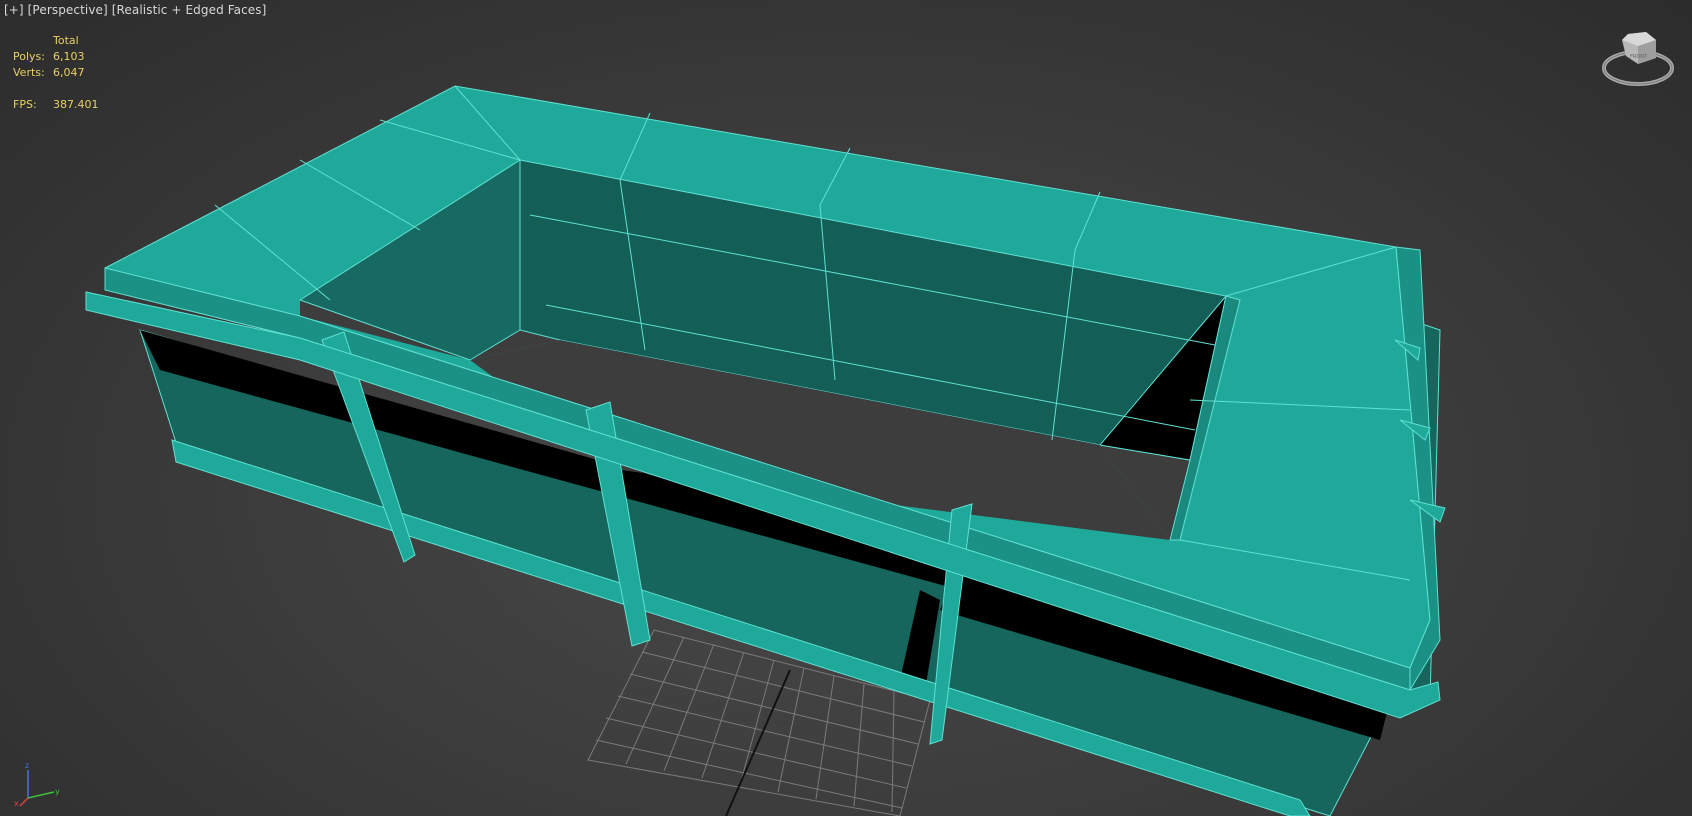 Image resolution: width=1692 pixels, height=816 pixels. What do you see at coordinates (25, 104) in the screenshot?
I see `fps-label: FPS:` at bounding box center [25, 104].